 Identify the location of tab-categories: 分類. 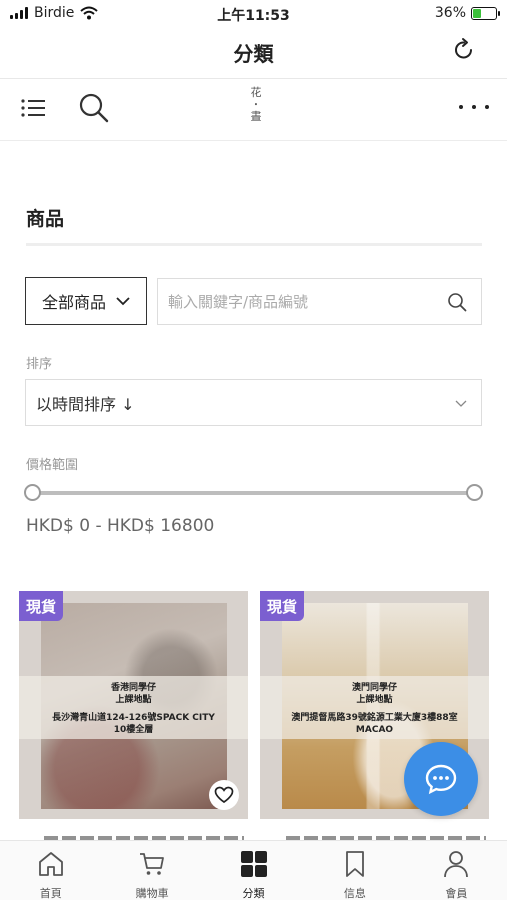
(253, 870).